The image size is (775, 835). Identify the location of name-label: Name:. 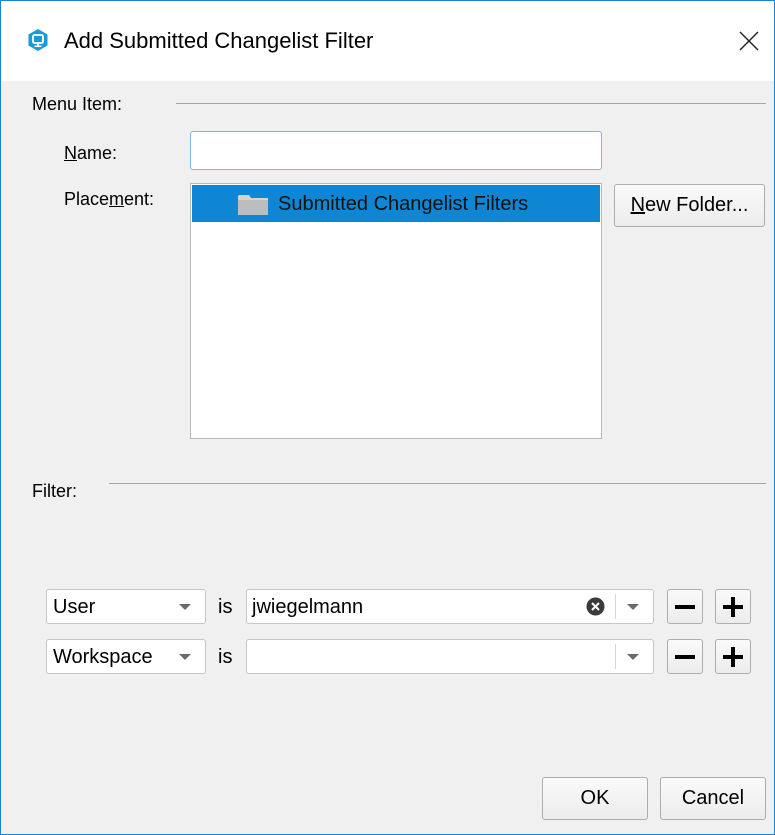
(90, 153).